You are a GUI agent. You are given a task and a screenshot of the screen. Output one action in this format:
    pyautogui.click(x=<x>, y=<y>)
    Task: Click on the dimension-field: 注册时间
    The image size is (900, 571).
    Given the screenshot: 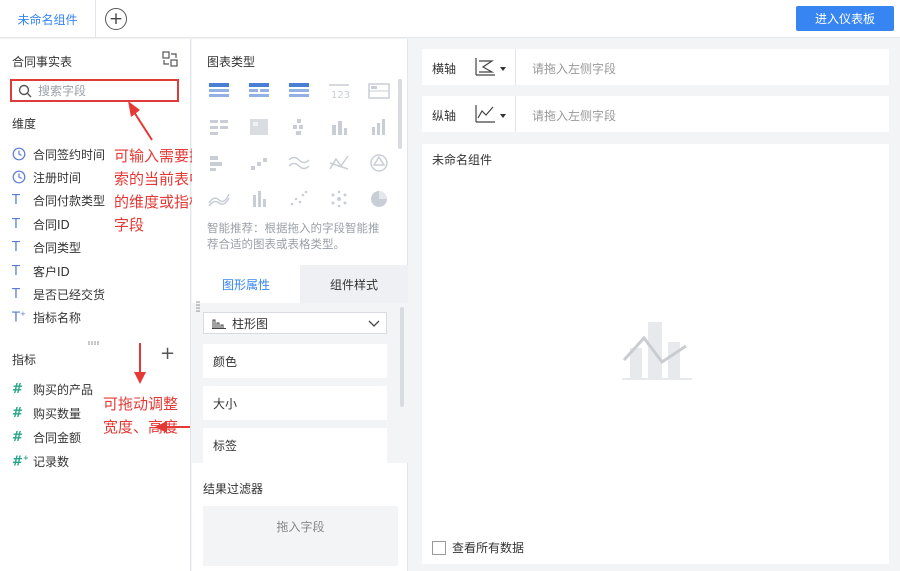 What is the action you would take?
    pyautogui.click(x=46, y=177)
    